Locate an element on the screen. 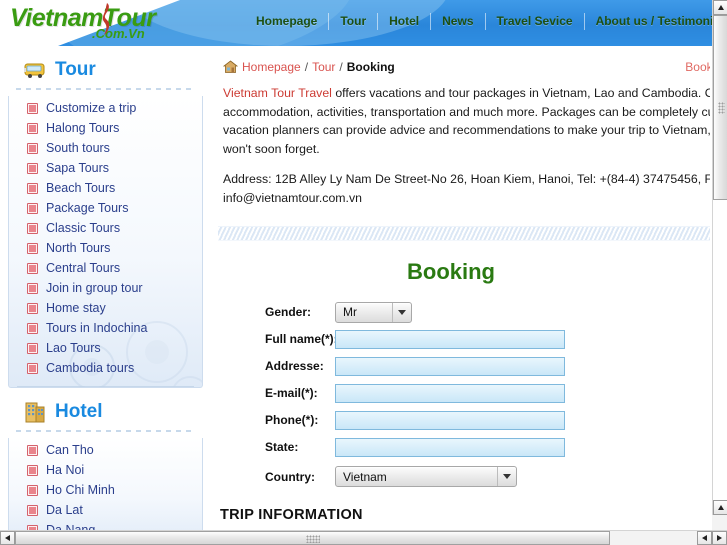  form-row-arrival-date: Arrival date Jun 15 2011 is located at coordinates (460, 526).